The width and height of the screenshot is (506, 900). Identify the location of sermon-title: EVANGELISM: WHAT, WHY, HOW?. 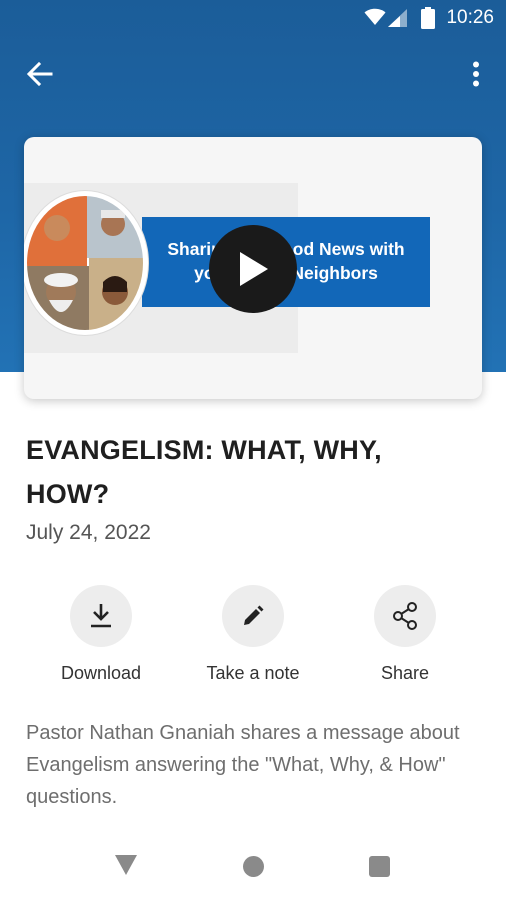
(204, 472).